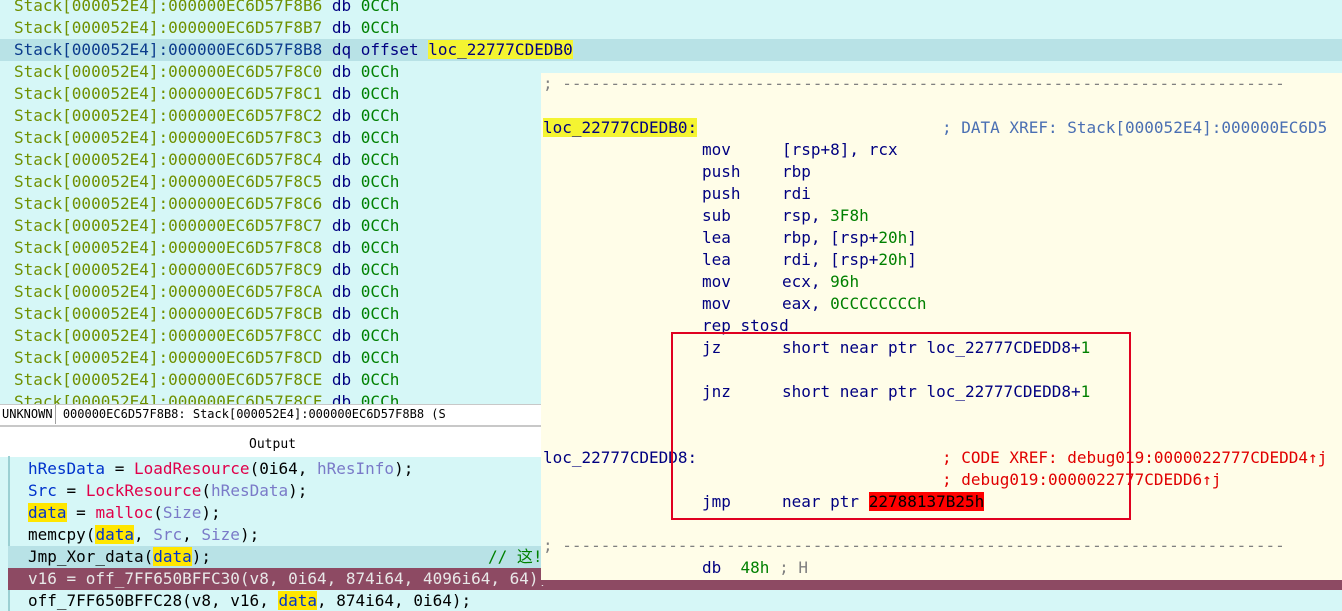 This screenshot has width=1342, height=611. I want to click on code-line: data = malloc(Size);, so click(124, 513).